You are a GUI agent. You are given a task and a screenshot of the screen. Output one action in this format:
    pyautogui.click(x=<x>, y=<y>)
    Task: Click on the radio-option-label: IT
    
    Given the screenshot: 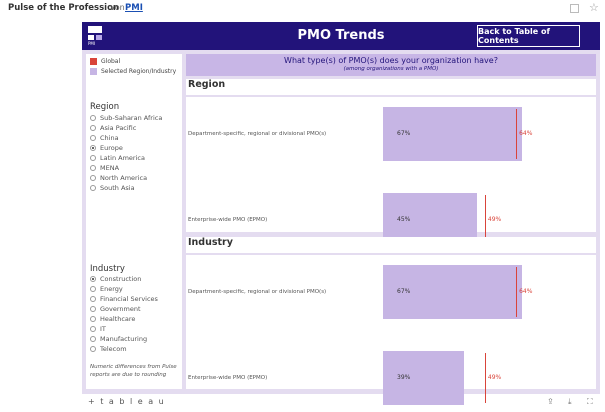 What is the action you would take?
    pyautogui.click(x=103, y=329)
    